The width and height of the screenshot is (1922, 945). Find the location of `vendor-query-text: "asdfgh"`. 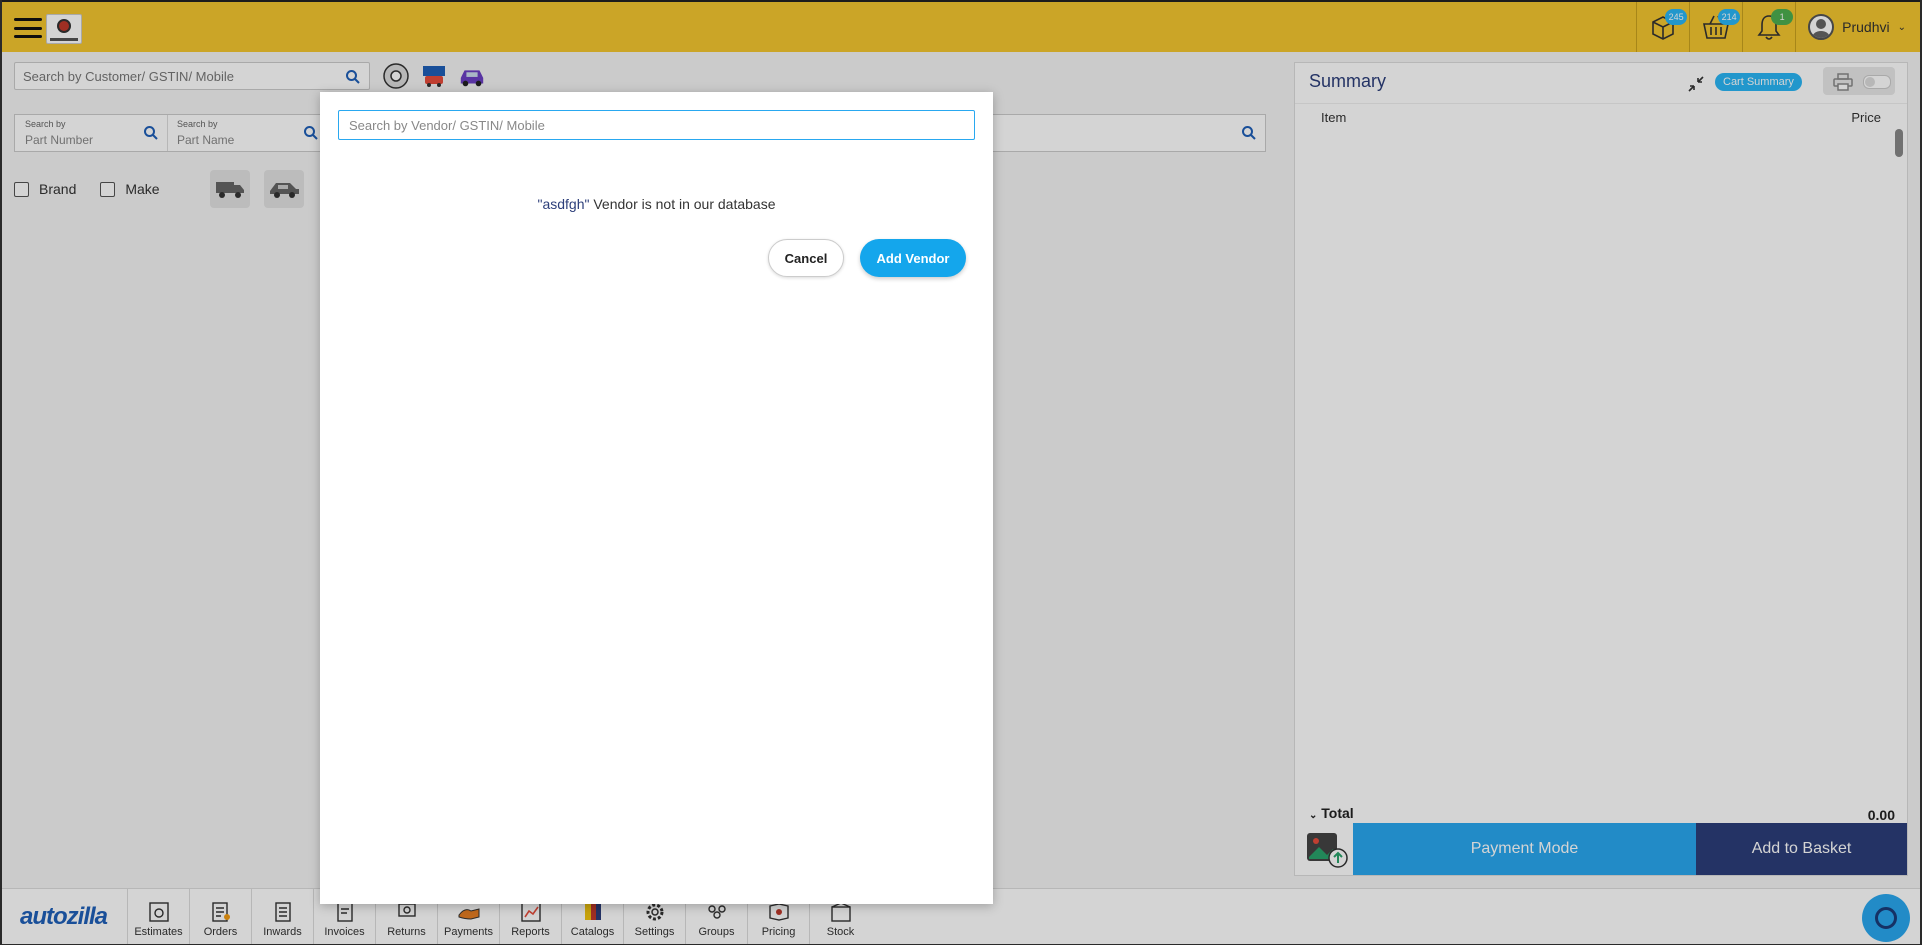

vendor-query-text: "asdfgh" is located at coordinates (563, 204).